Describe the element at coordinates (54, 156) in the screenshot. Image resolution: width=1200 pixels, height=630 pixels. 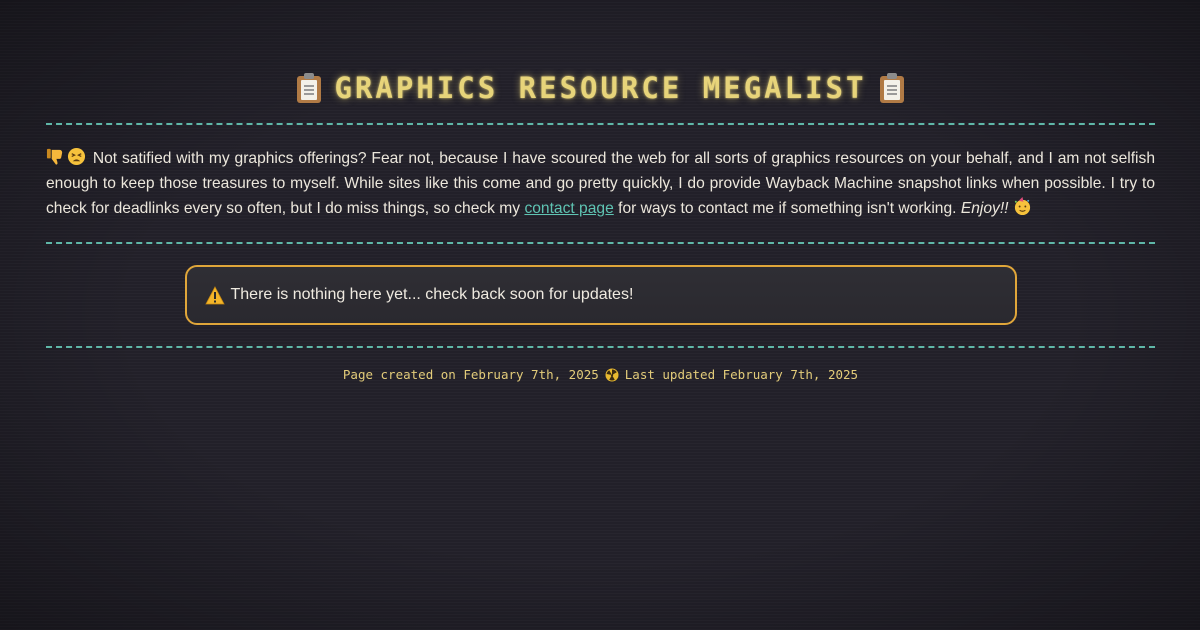
I see `thumbs-down-icon` at that location.